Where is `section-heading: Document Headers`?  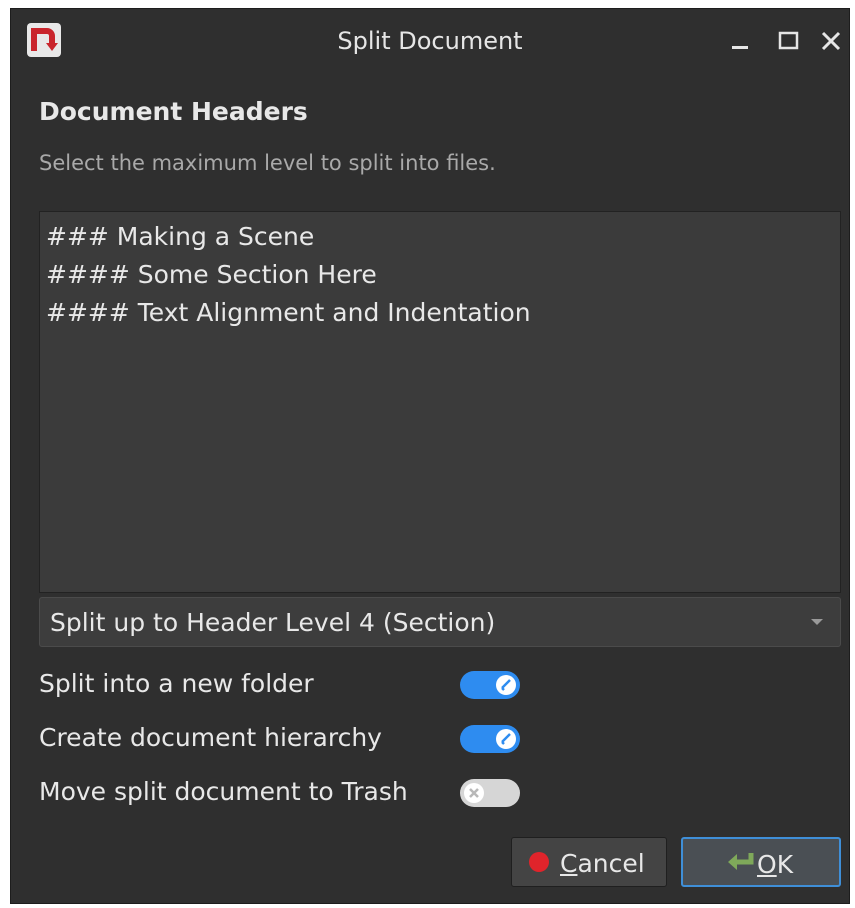
section-heading: Document Headers is located at coordinates (173, 111).